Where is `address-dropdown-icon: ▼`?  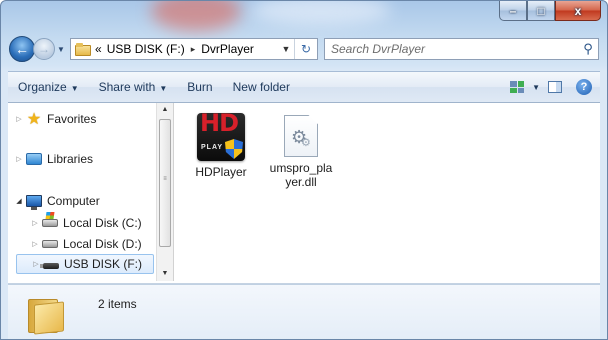 address-dropdown-icon: ▼ is located at coordinates (286, 49).